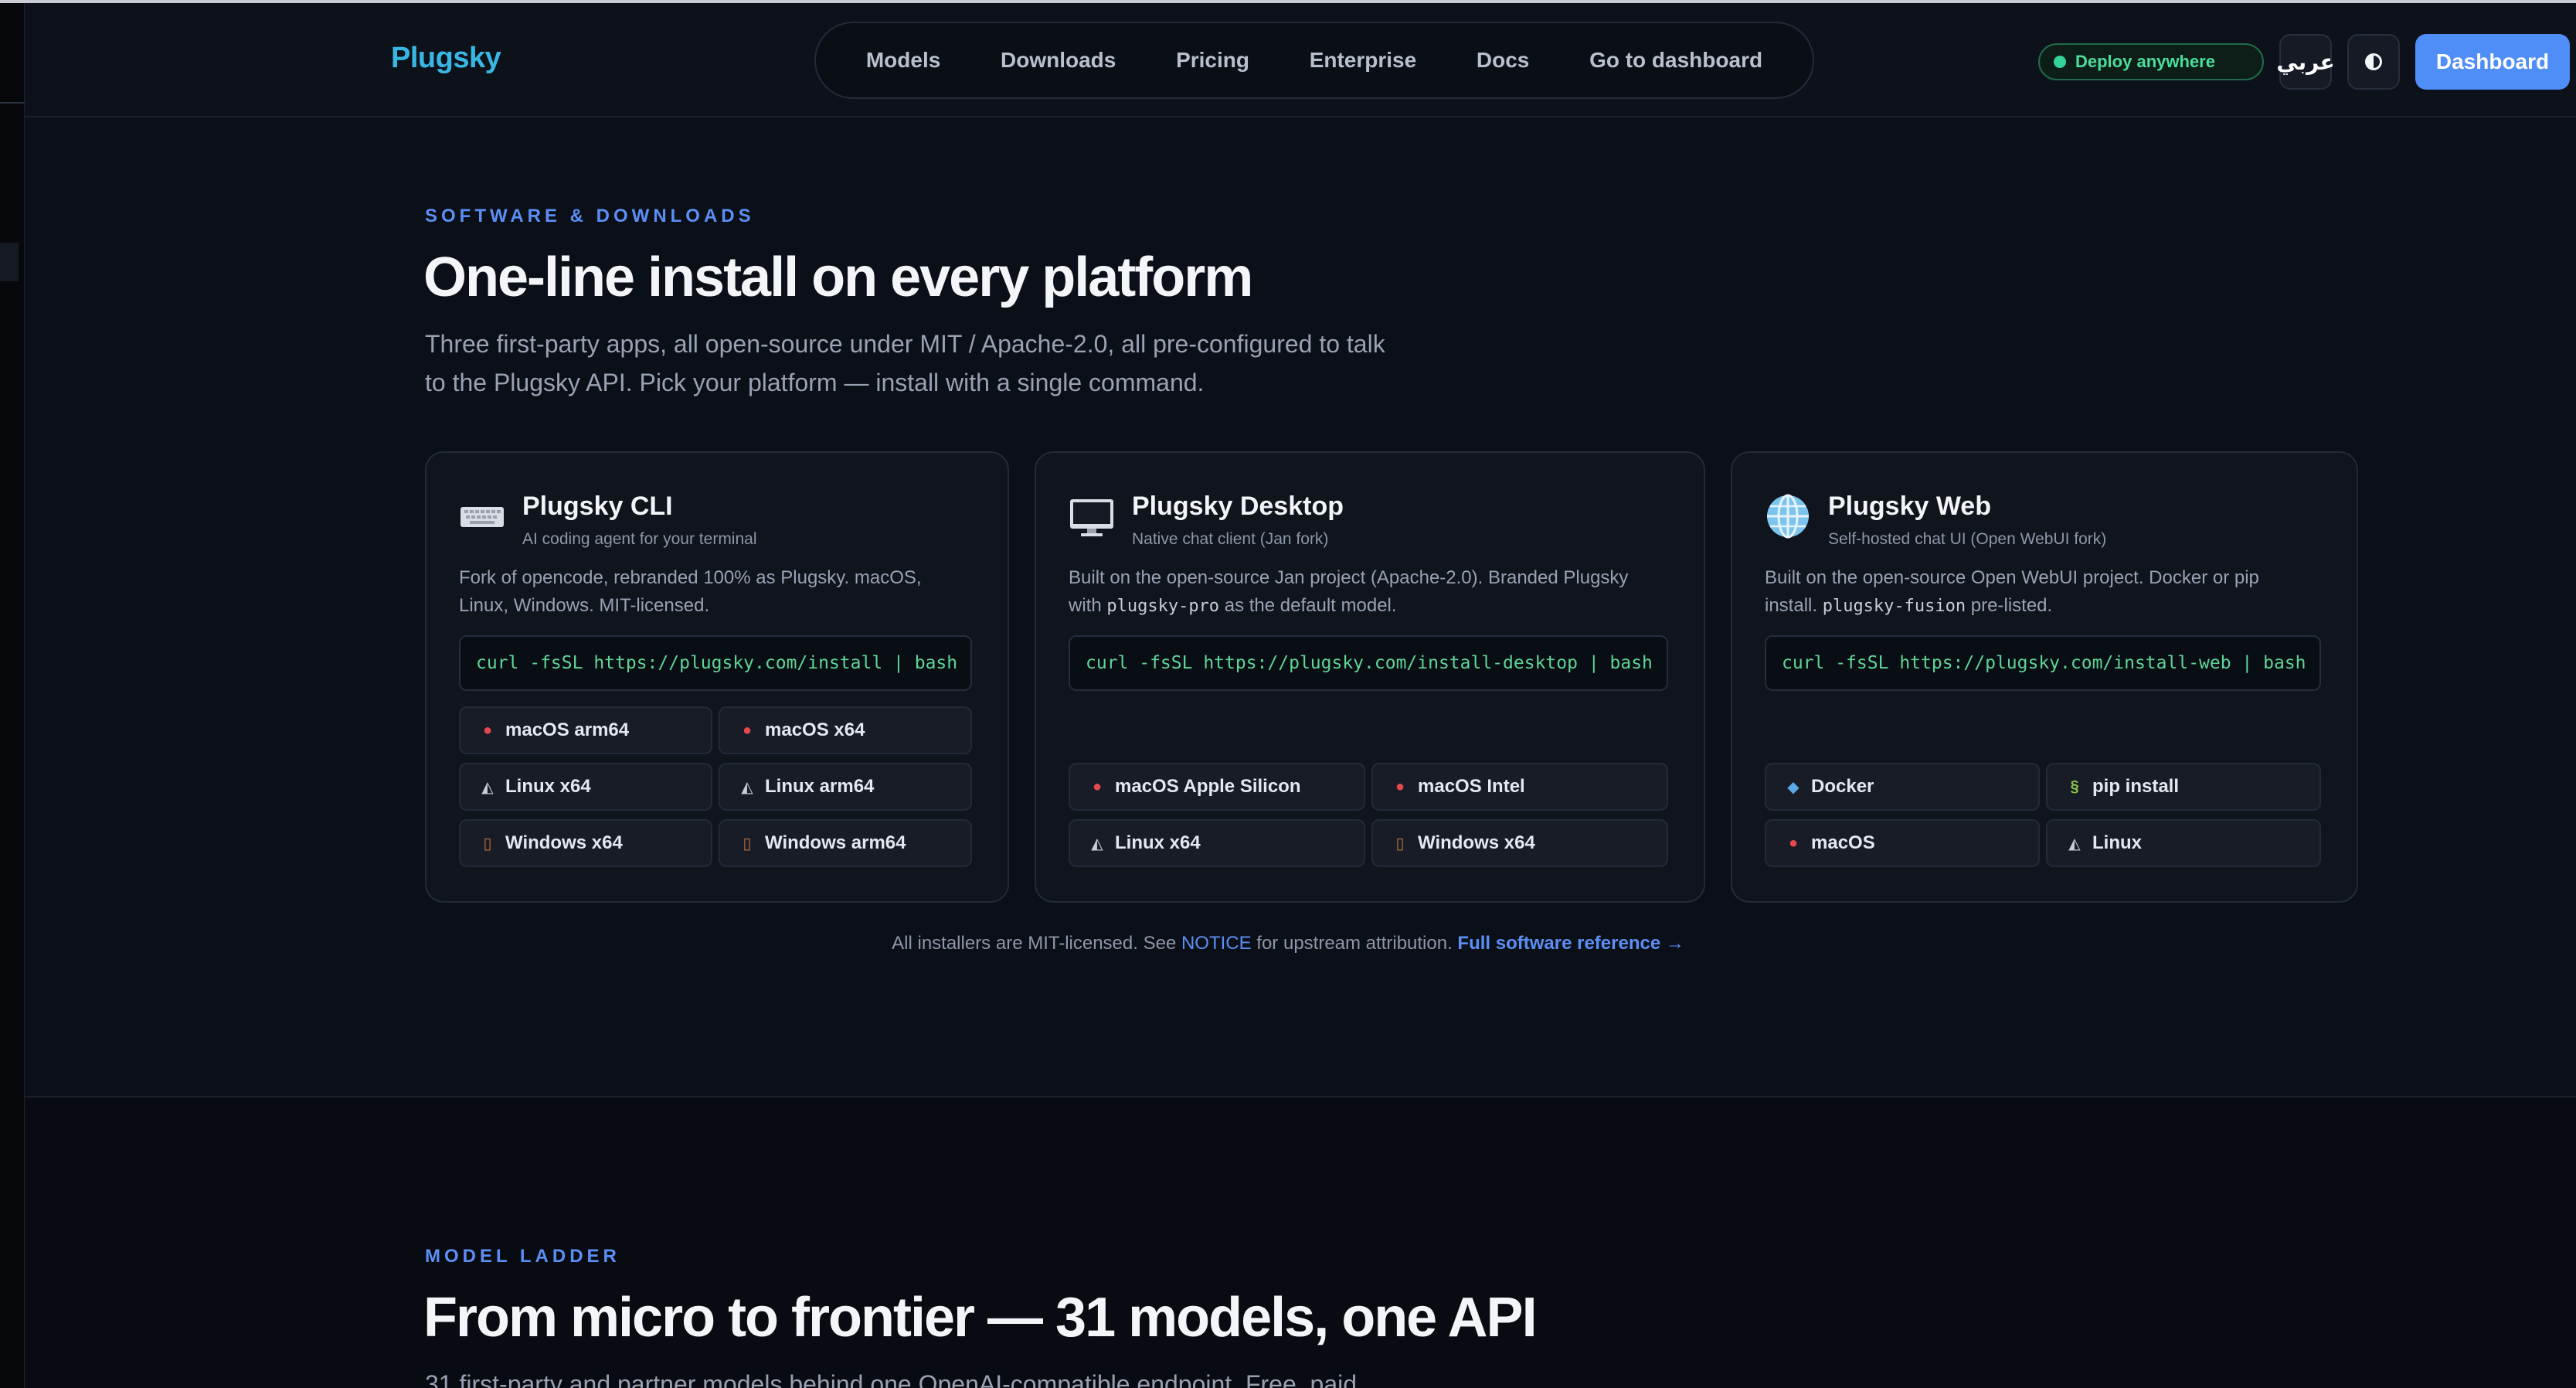 Image resolution: width=2576 pixels, height=1388 pixels. I want to click on whale-icon: ◆, so click(1793, 787).